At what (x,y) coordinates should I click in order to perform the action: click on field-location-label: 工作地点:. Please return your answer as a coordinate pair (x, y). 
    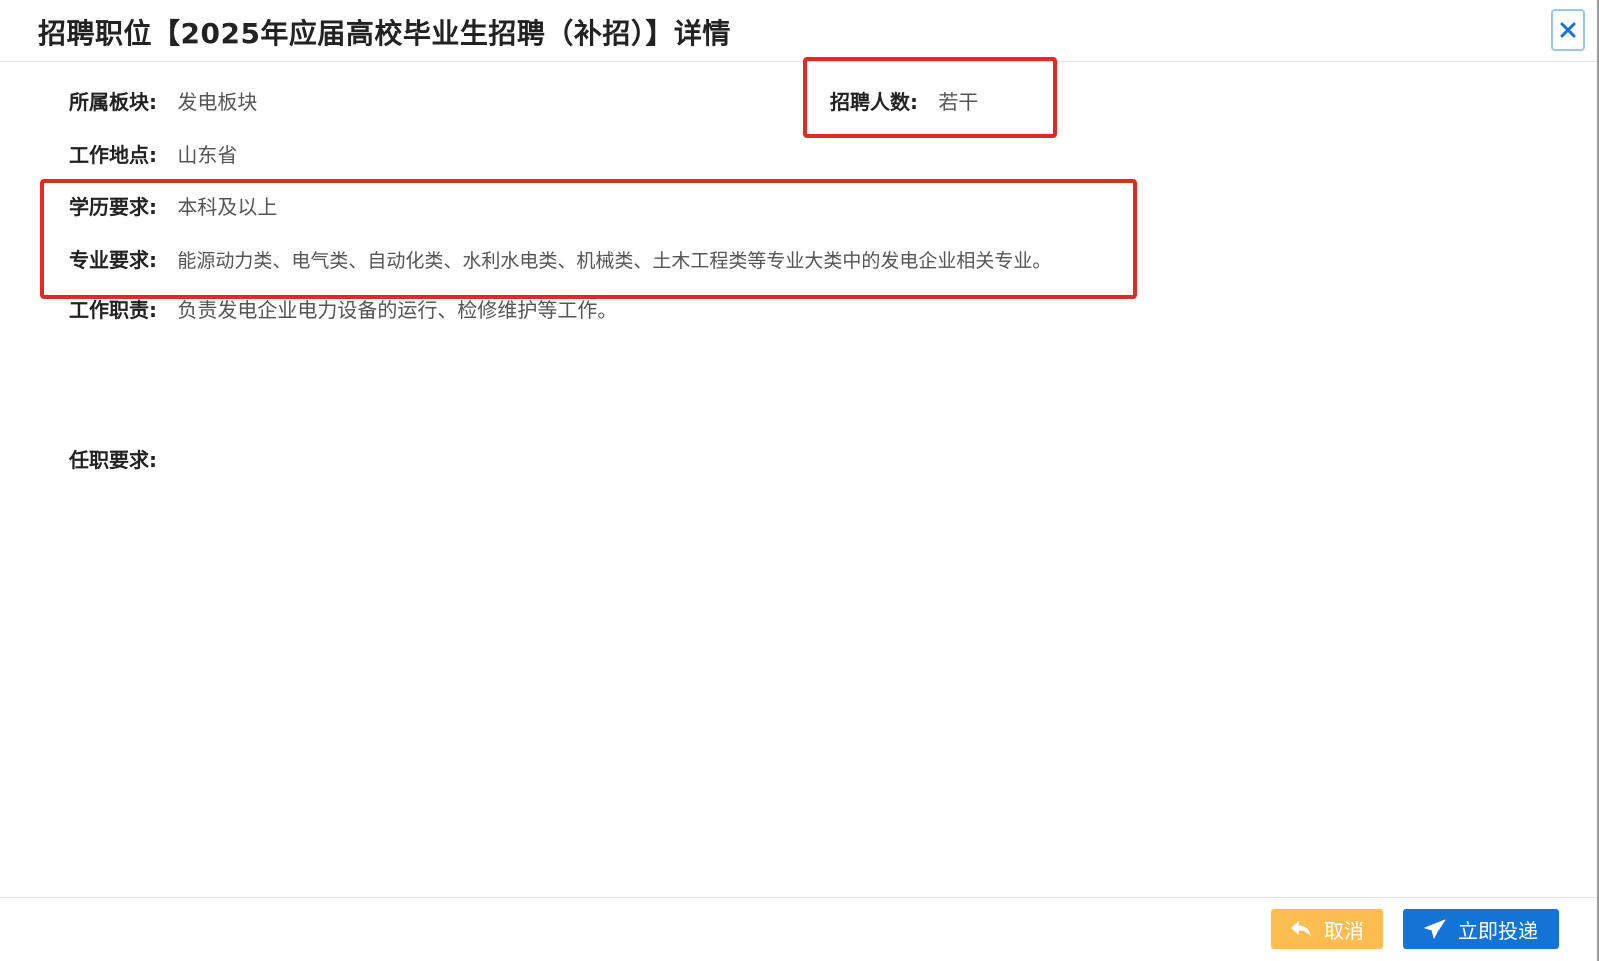
    Looking at the image, I should click on (113, 155).